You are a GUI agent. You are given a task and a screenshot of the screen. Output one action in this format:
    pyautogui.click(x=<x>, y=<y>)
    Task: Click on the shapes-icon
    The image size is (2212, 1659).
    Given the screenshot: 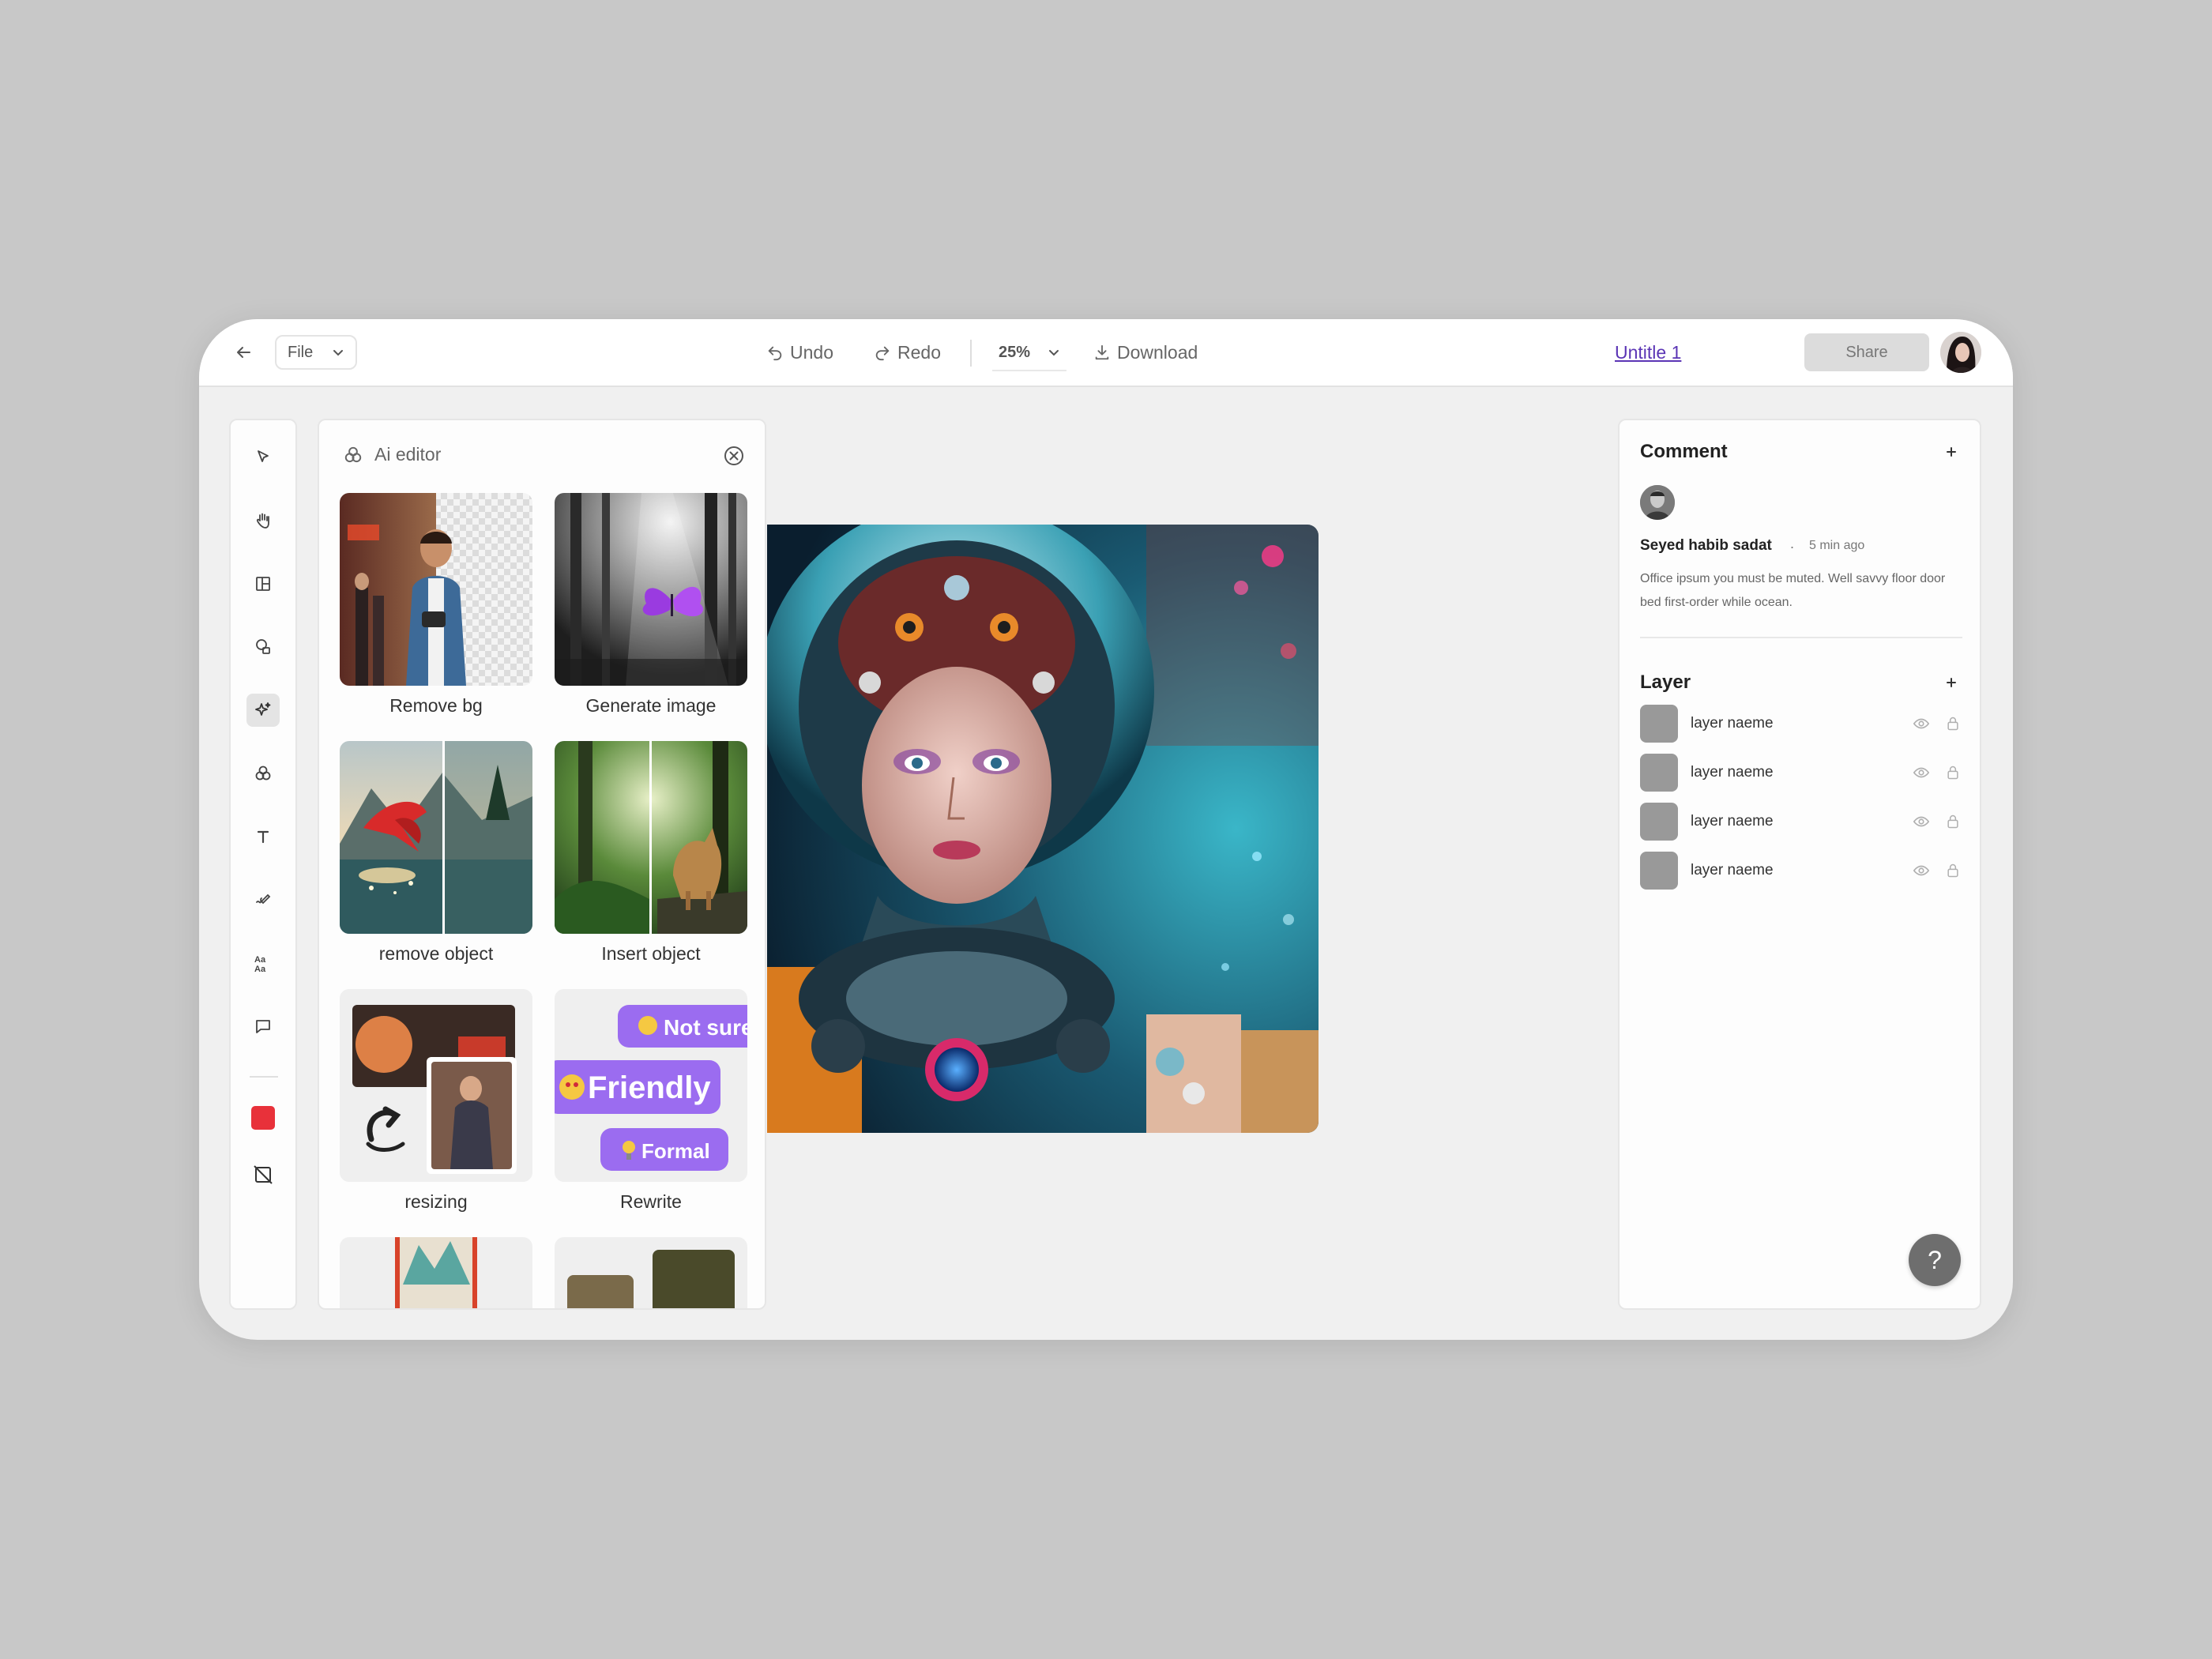 What is the action you would take?
    pyautogui.click(x=263, y=647)
    